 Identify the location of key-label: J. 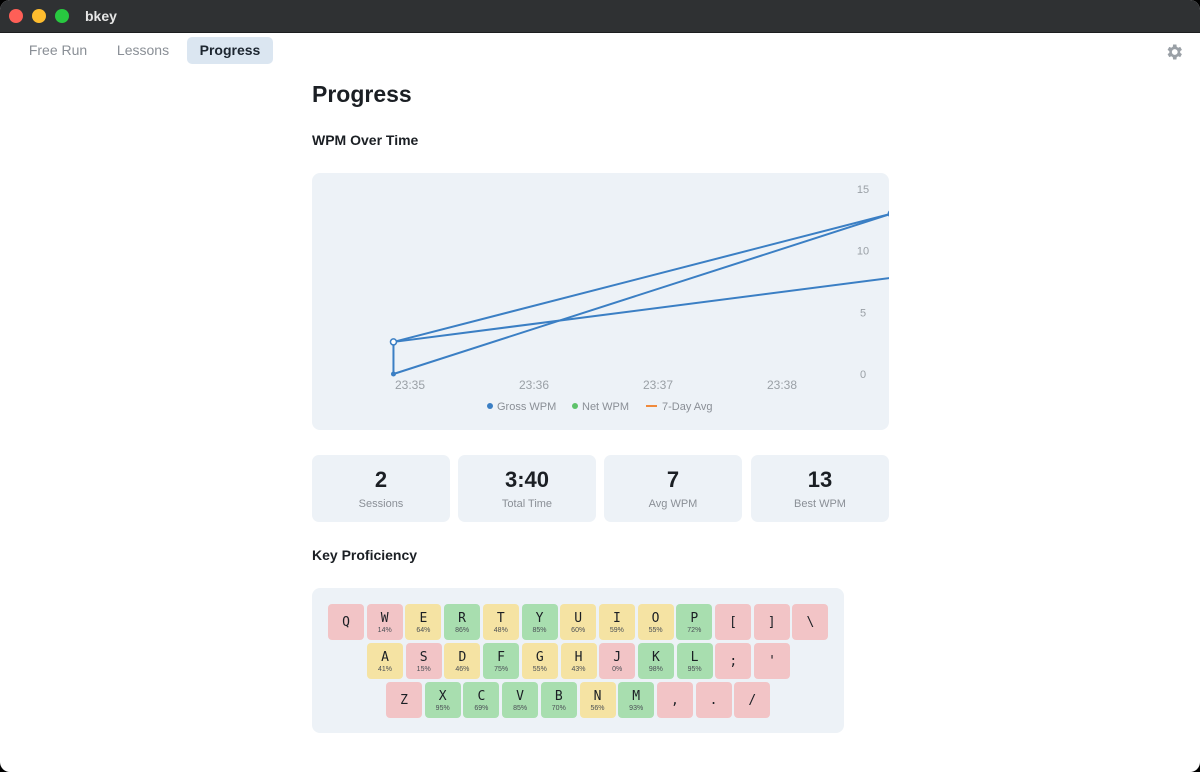
(617, 657).